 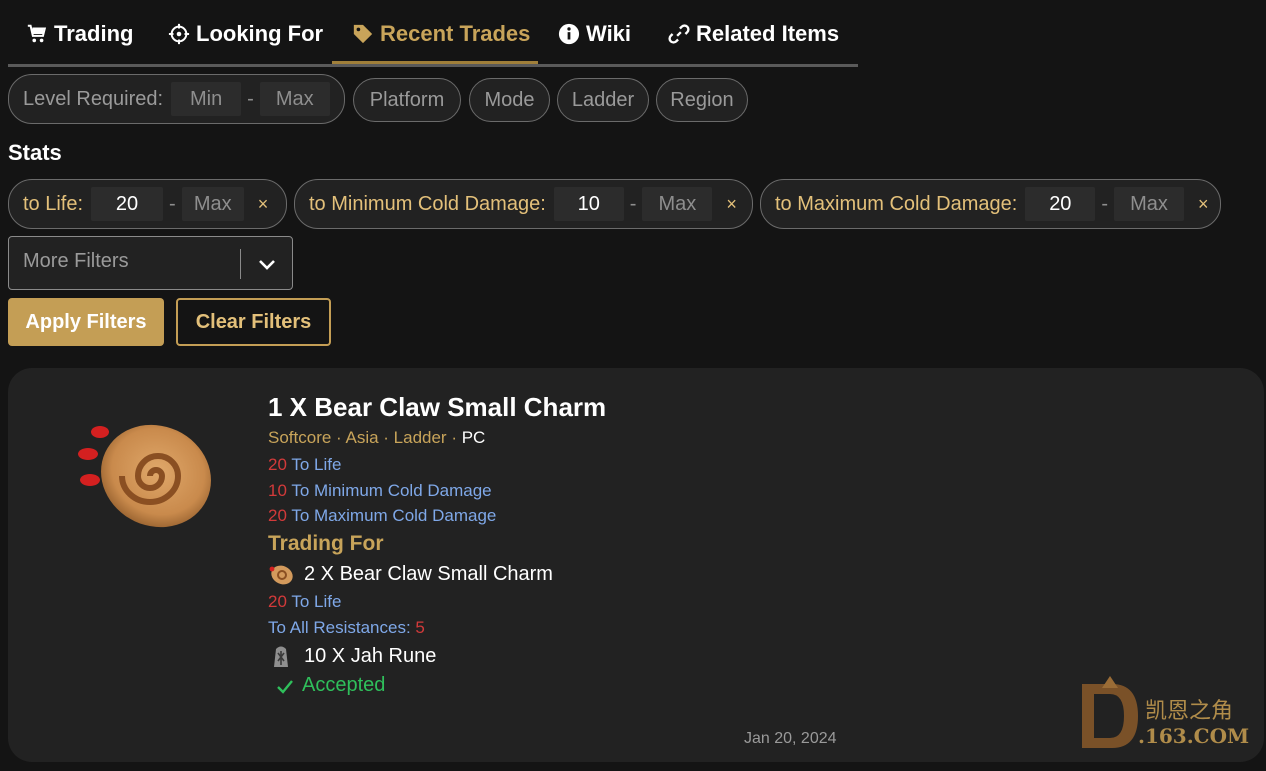 What do you see at coordinates (427, 203) in the screenshot?
I see `stat-label: to Minimum Cold Damage:` at bounding box center [427, 203].